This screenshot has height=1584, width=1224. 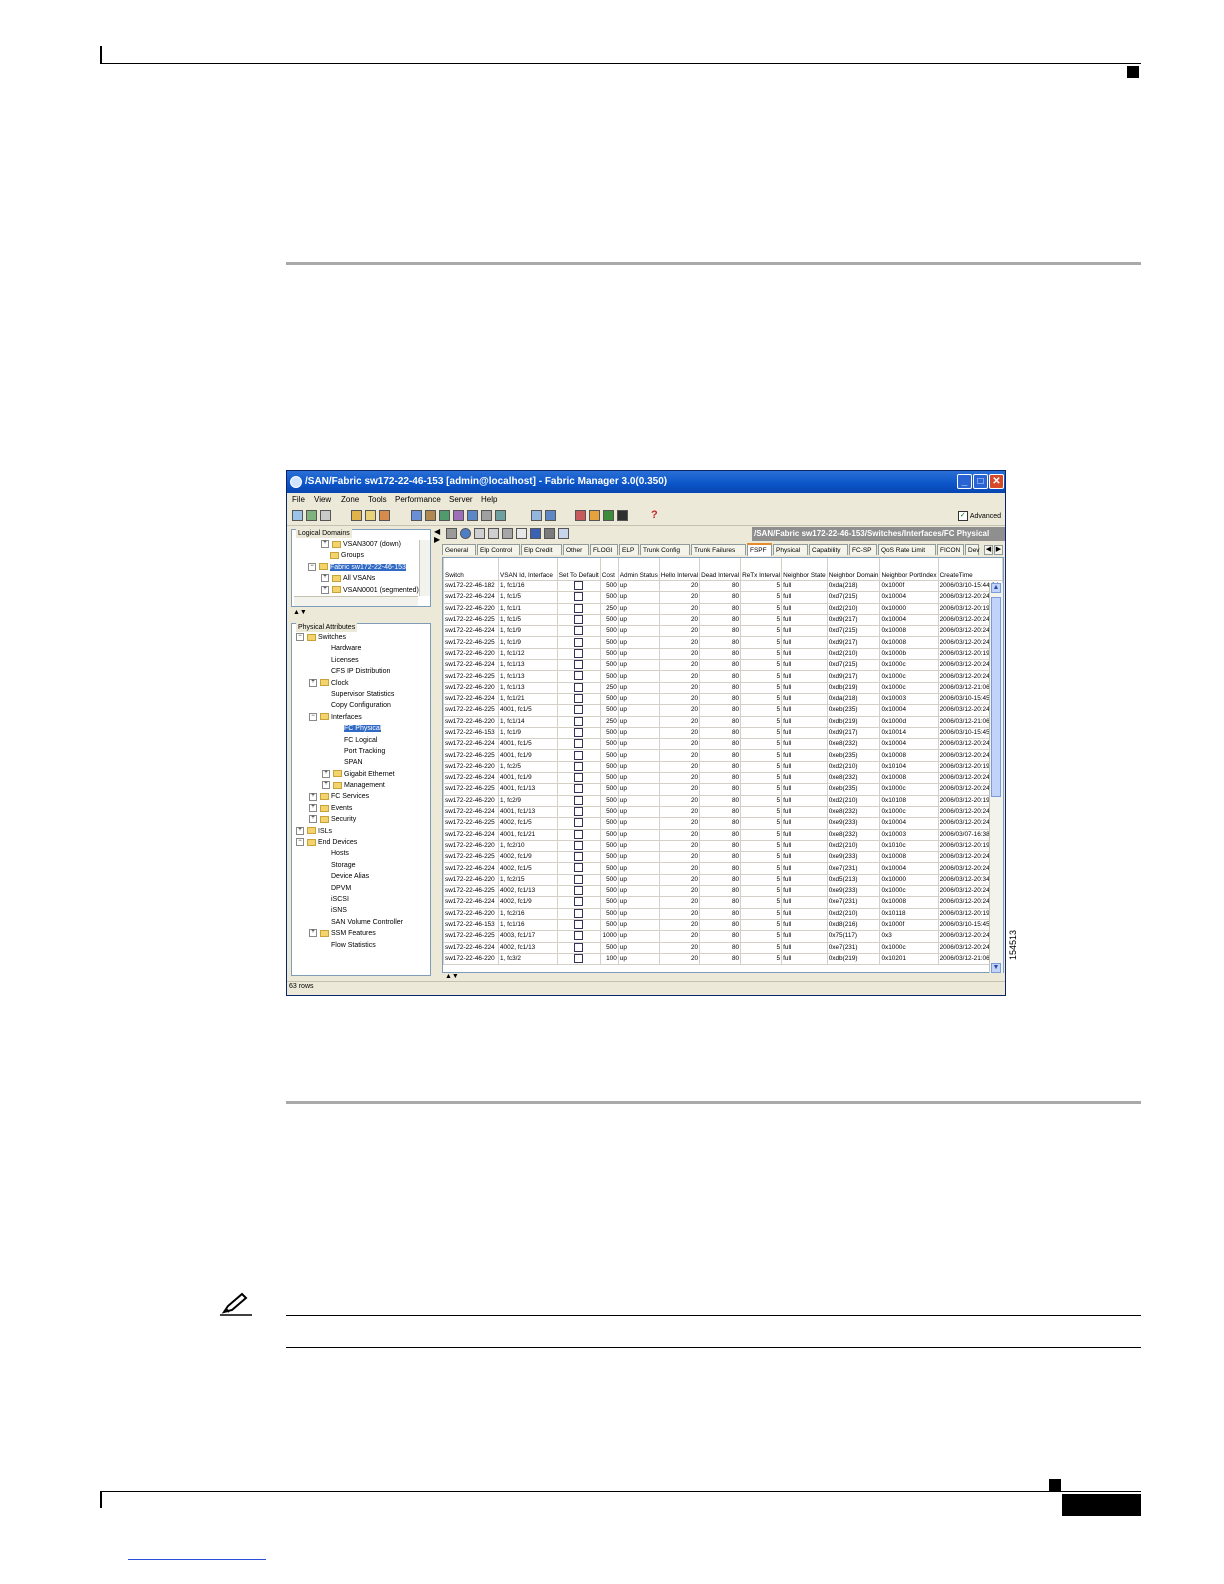 What do you see at coordinates (594, 515) in the screenshot?
I see `shield-icon` at bounding box center [594, 515].